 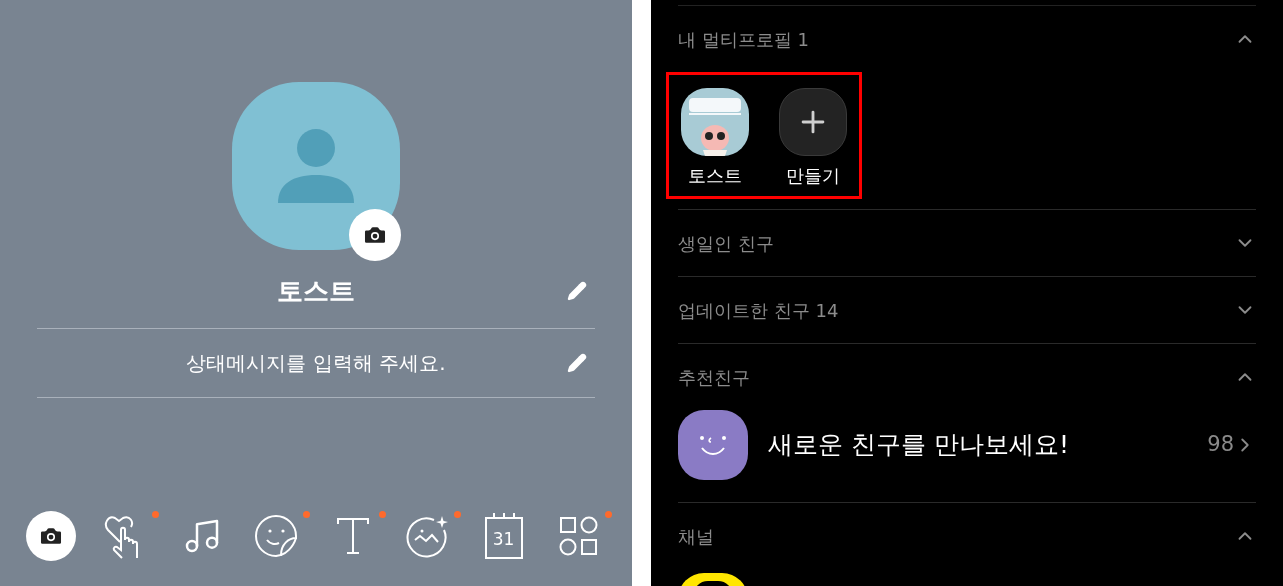 What do you see at coordinates (316, 291) in the screenshot?
I see `profile-name: 토스트` at bounding box center [316, 291].